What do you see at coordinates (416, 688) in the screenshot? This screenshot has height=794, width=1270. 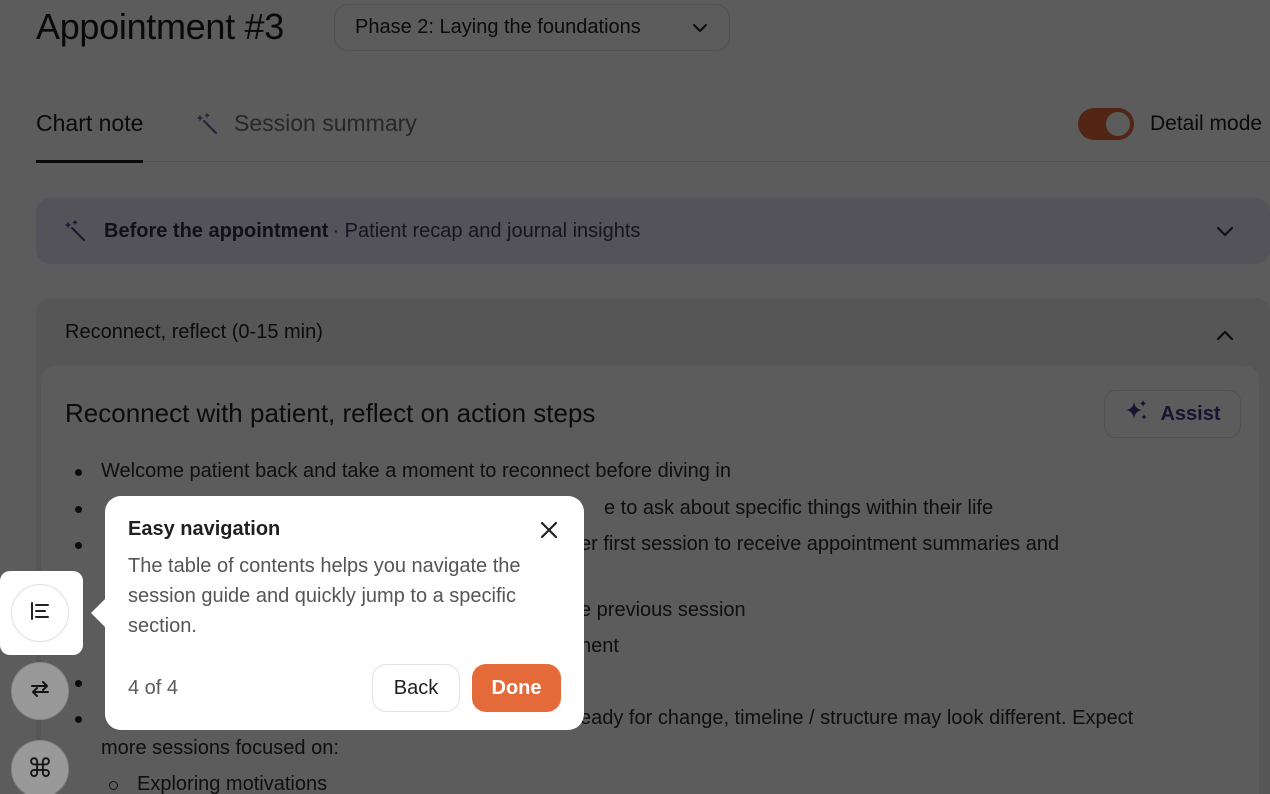 I see `back-button: Back` at bounding box center [416, 688].